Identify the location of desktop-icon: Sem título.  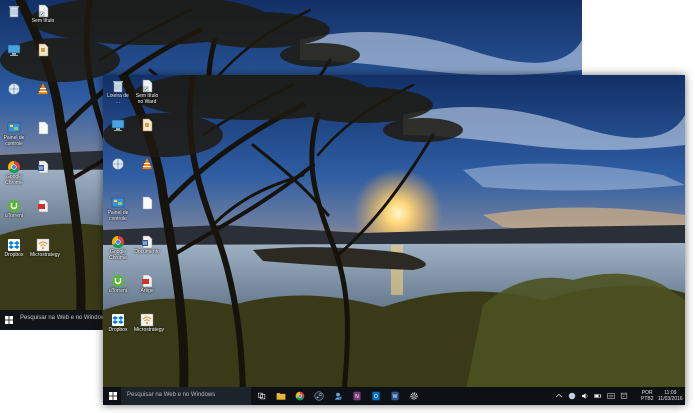
(43, 14).